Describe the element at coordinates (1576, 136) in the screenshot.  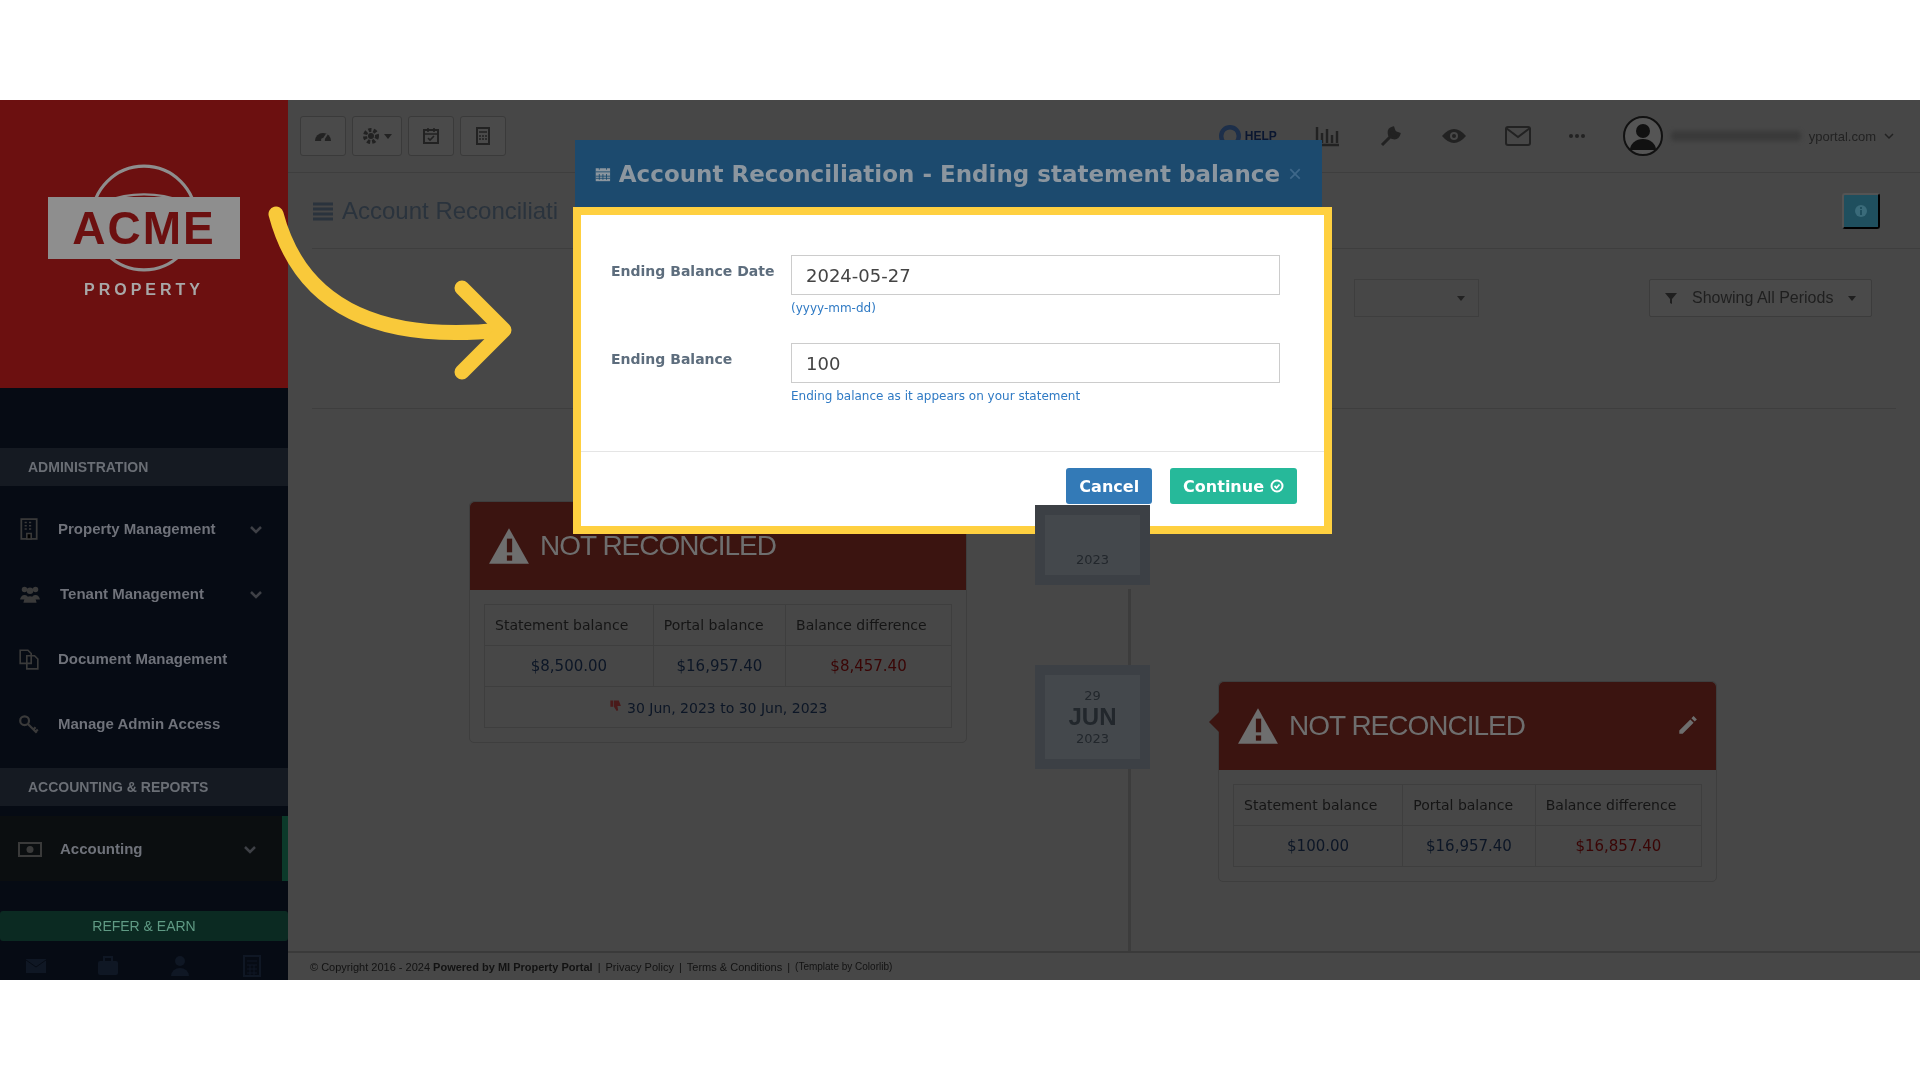
I see `more-icon` at that location.